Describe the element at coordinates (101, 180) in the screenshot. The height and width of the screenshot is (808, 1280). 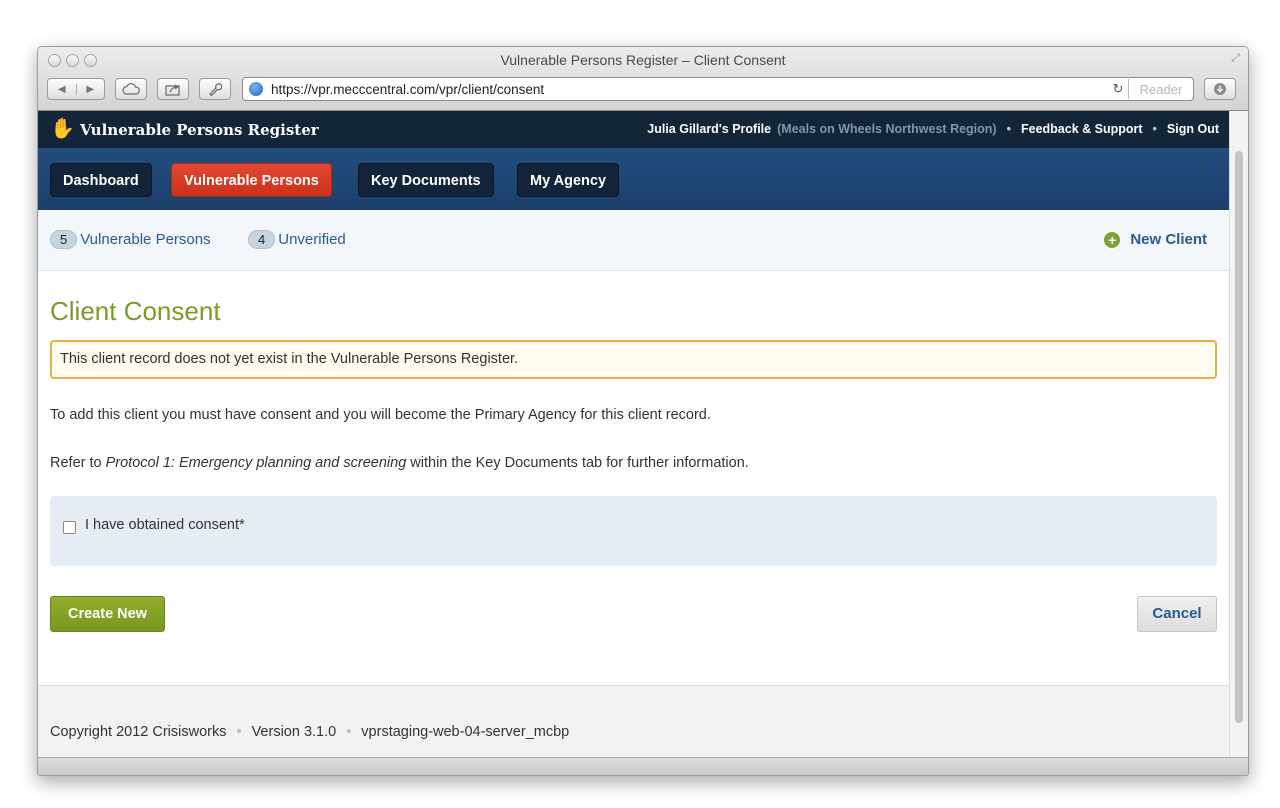
I see `tab-dashboard: Dashboard` at that location.